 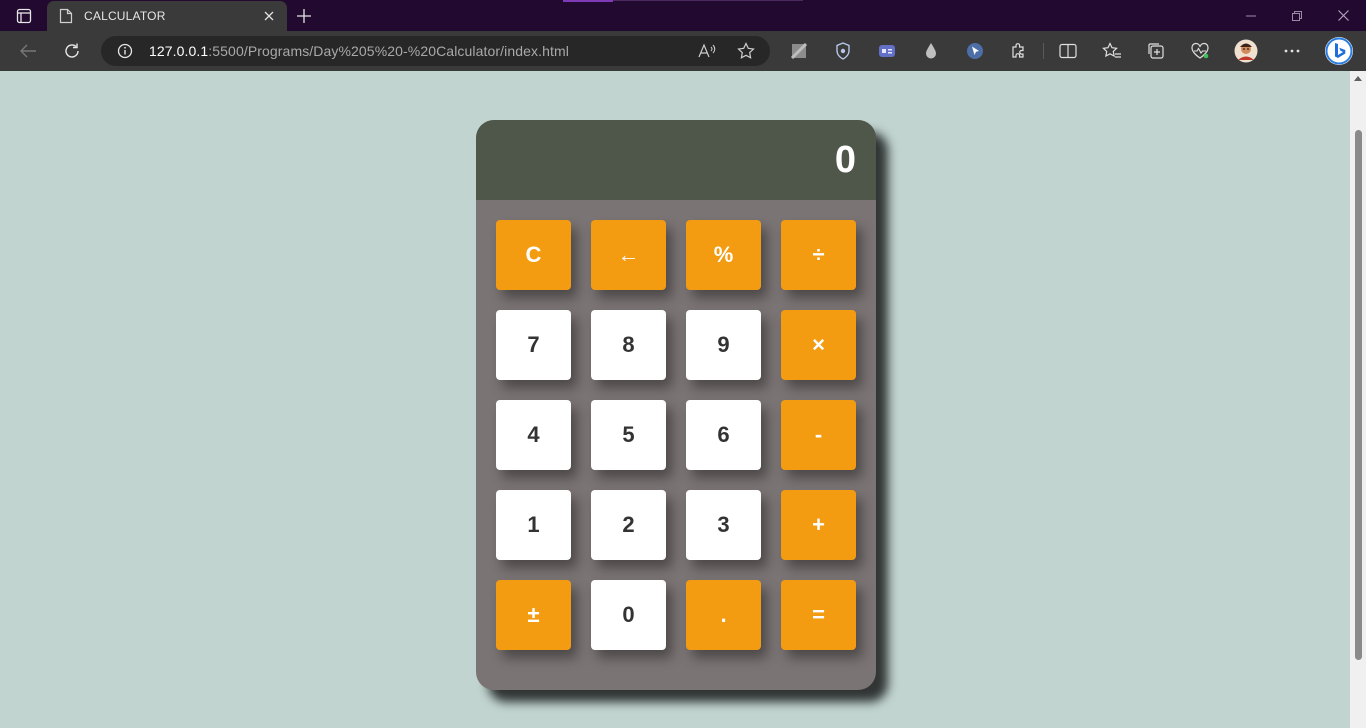 I want to click on display-value: 0, so click(x=845, y=159).